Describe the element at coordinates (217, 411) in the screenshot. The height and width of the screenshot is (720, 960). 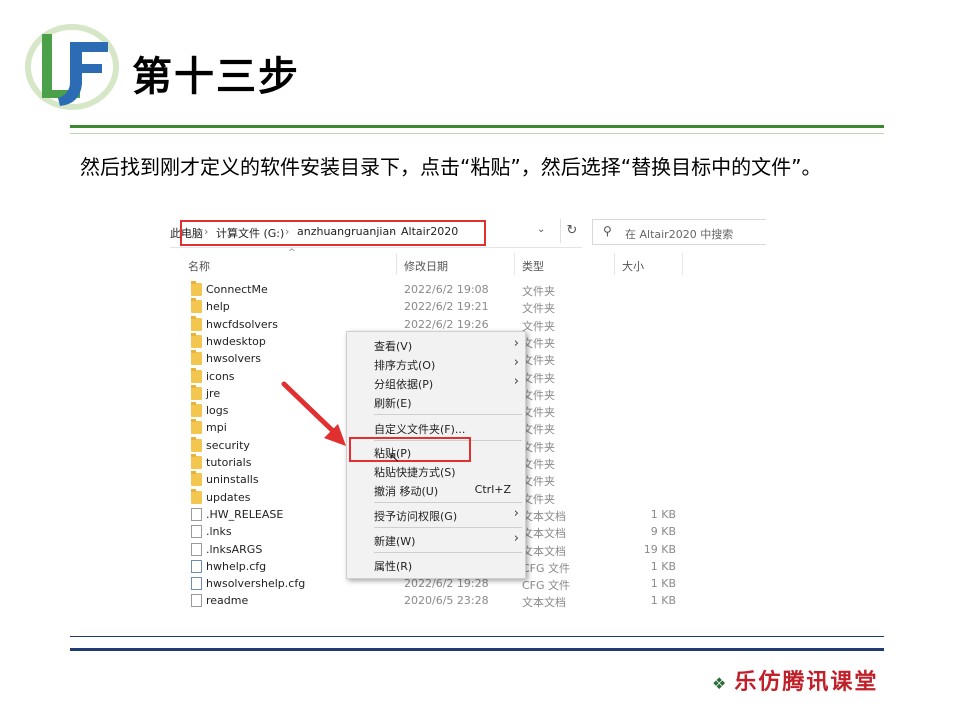
I see `file-name: logs` at that location.